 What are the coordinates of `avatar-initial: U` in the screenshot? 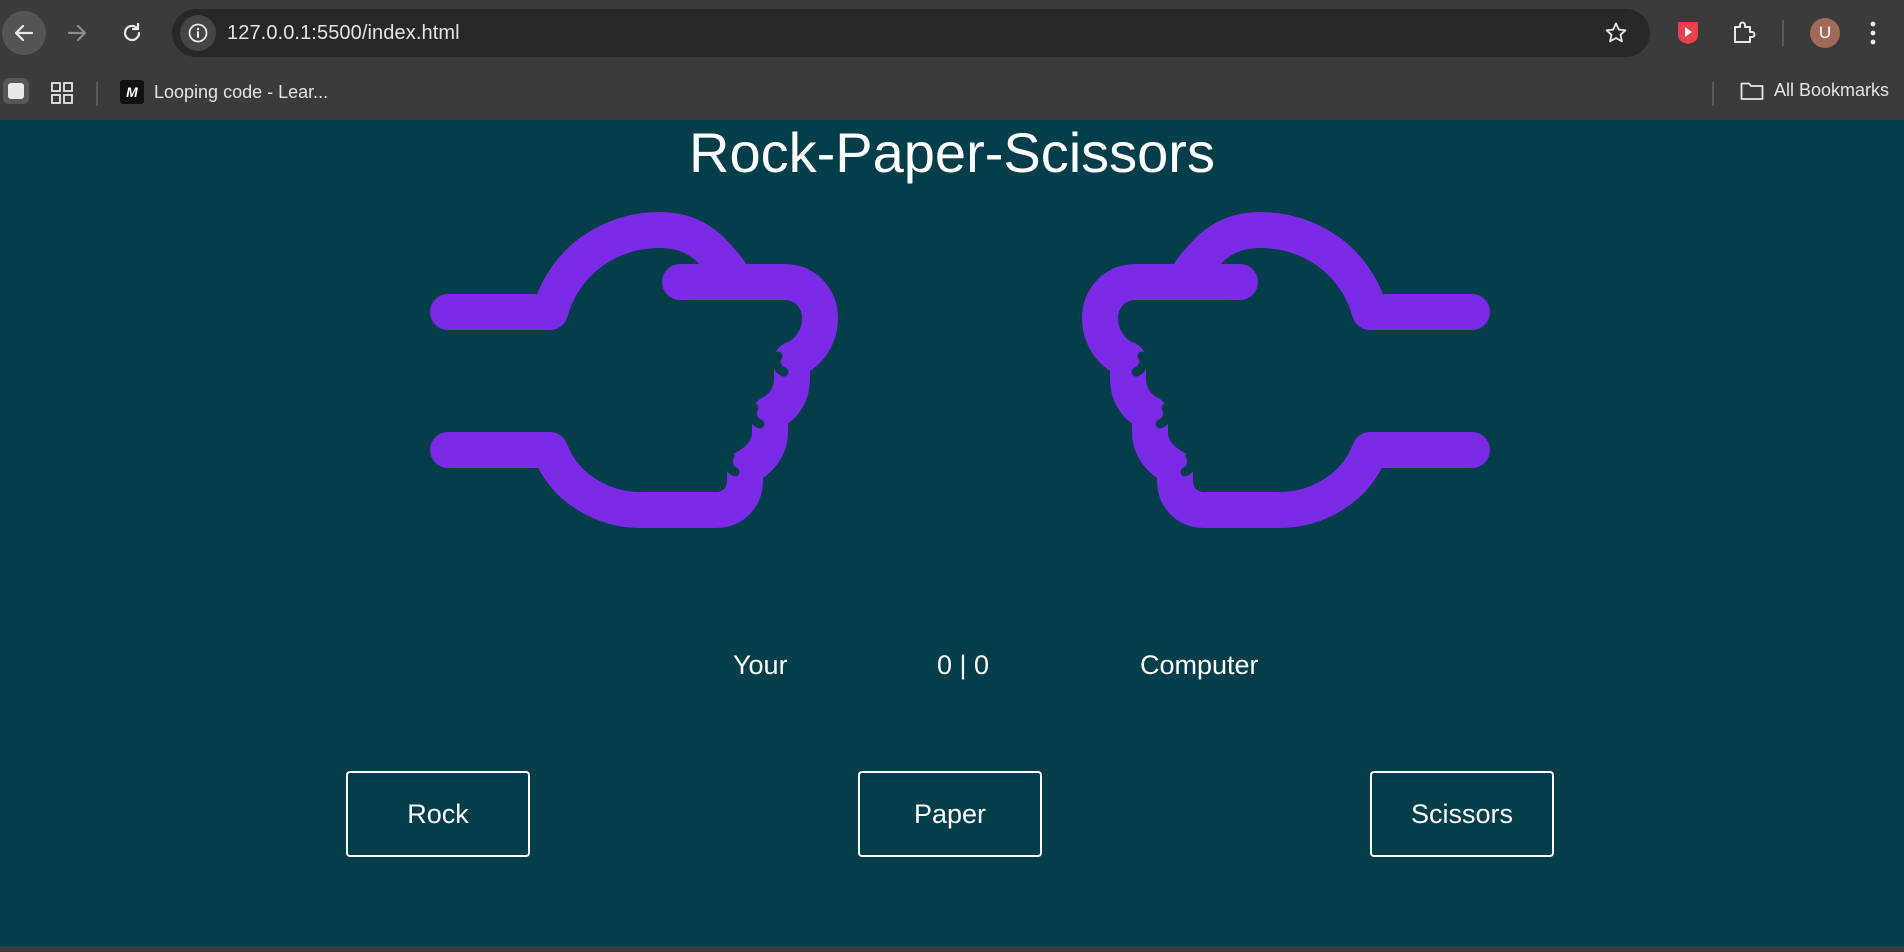 It's located at (1825, 32).